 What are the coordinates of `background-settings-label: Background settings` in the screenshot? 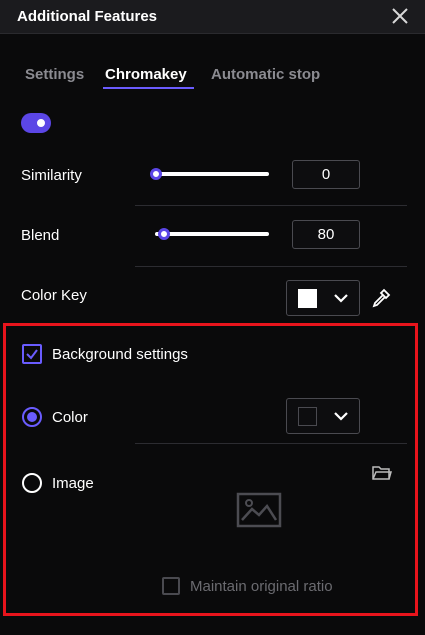 It's located at (120, 354).